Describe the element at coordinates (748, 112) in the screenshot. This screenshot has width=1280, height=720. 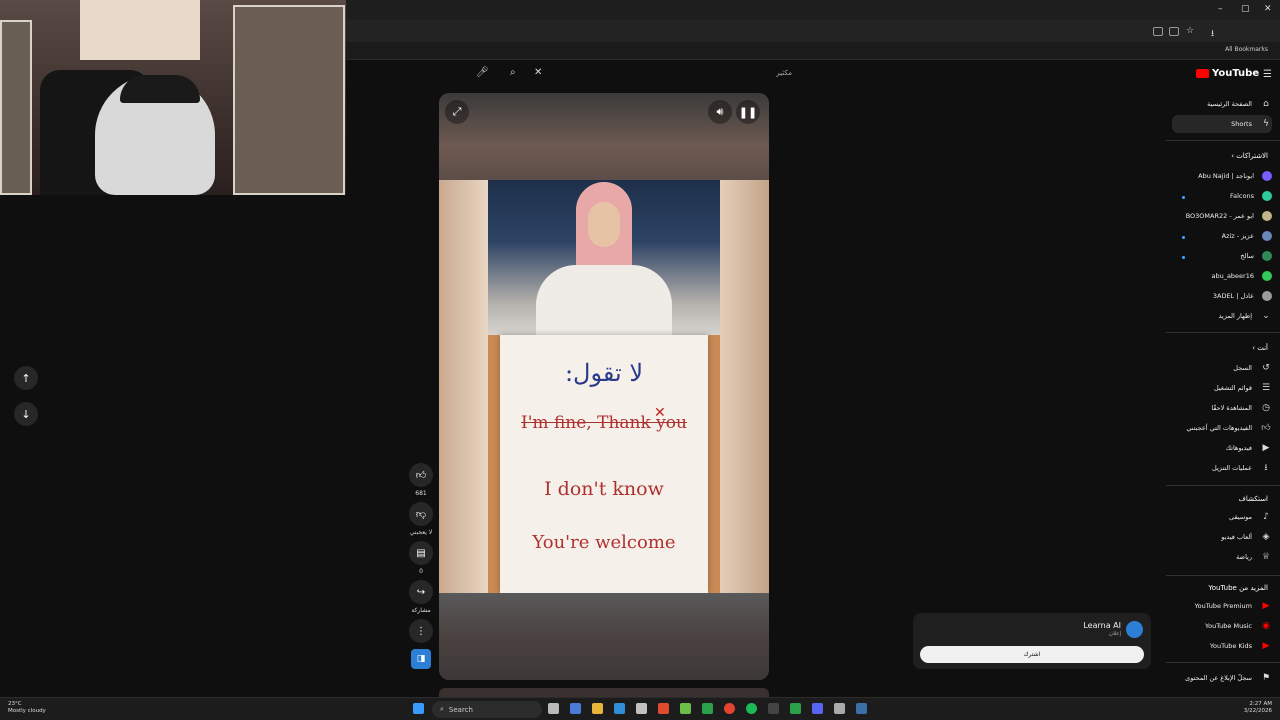
I see `pause-icon: ❚❚` at that location.